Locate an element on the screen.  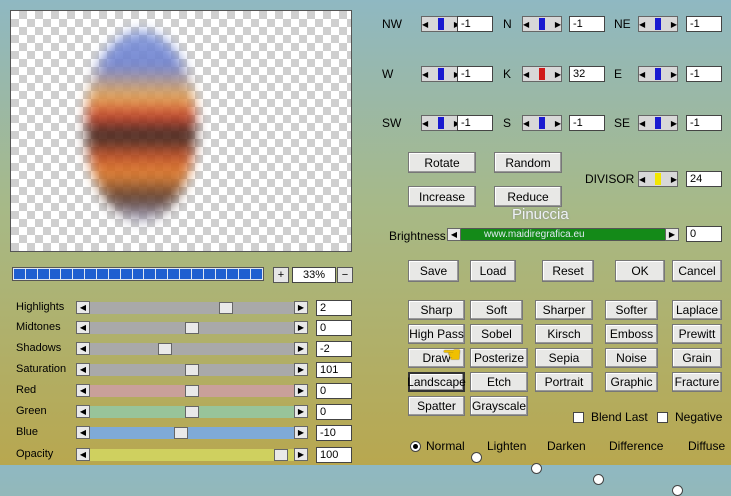
brightness-slider: ◀ www.maidiregrafica.eu ▶ is located at coordinates (563, 234).